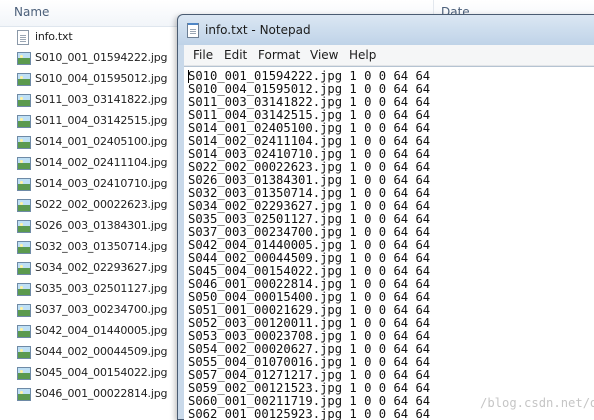 The height and width of the screenshot is (420, 594). What do you see at coordinates (90, 37) in the screenshot?
I see `file-list-item: info.txt` at bounding box center [90, 37].